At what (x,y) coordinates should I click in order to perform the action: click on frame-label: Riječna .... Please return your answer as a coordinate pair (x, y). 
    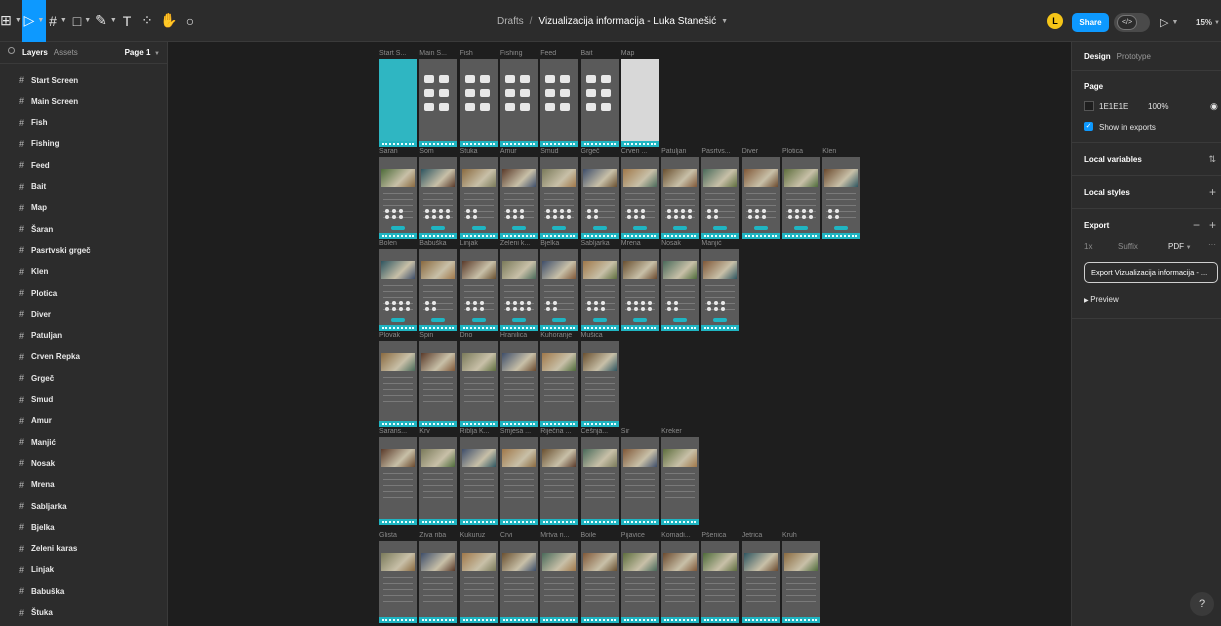
    Looking at the image, I should click on (560, 431).